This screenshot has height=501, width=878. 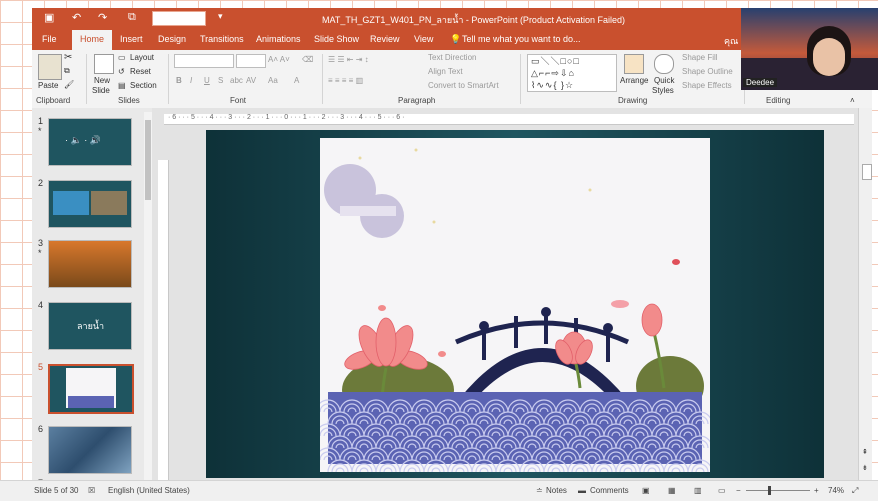 What do you see at coordinates (143, 85) in the screenshot?
I see `section-button: Section` at bounding box center [143, 85].